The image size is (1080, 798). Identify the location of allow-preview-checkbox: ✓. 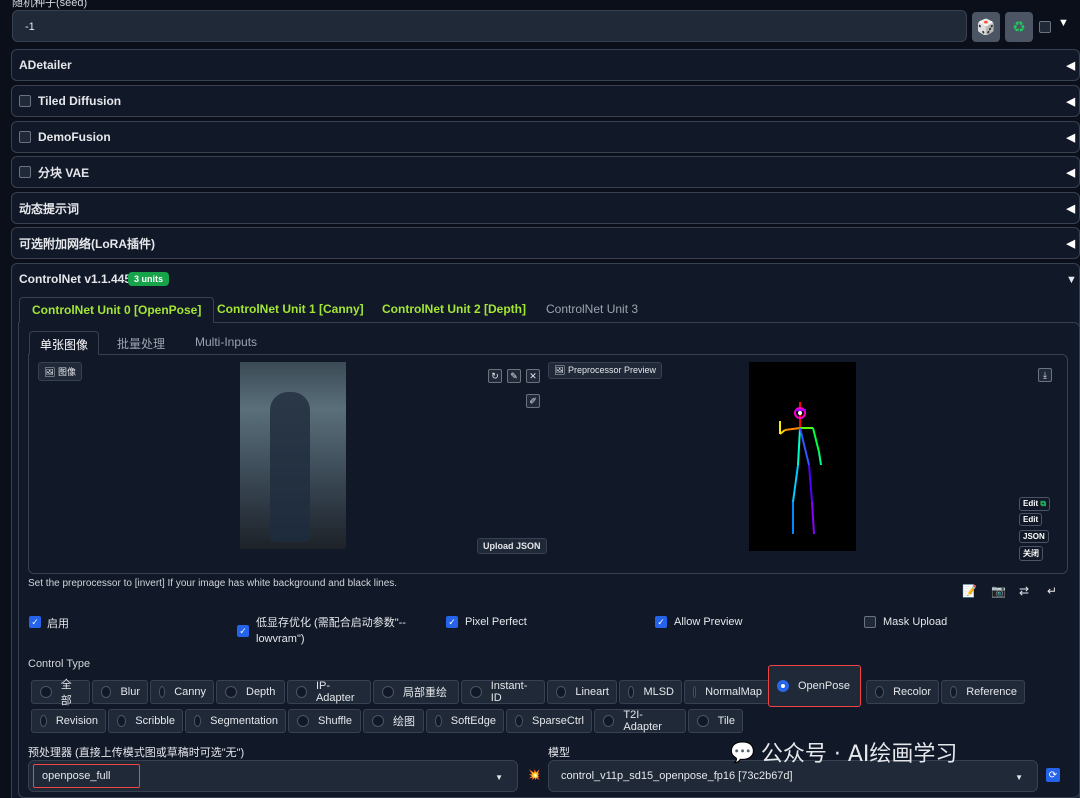
(661, 622).